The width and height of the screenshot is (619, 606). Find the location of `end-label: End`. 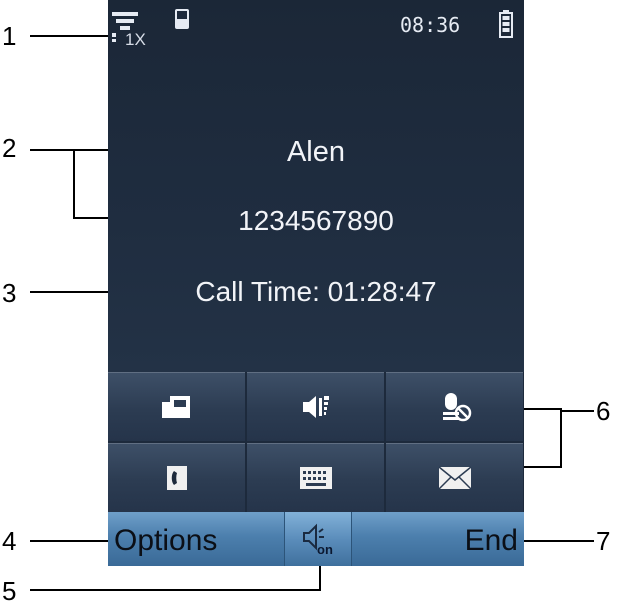

end-label: End is located at coordinates (491, 540).